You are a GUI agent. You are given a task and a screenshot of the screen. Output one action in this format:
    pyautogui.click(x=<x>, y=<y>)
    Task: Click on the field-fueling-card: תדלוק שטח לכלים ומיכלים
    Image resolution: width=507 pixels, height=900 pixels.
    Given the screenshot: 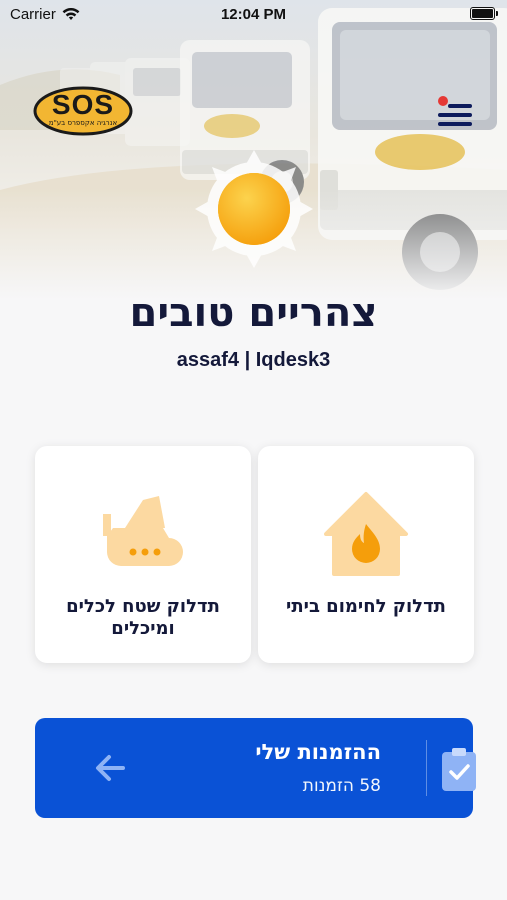 What is the action you would take?
    pyautogui.click(x=143, y=554)
    